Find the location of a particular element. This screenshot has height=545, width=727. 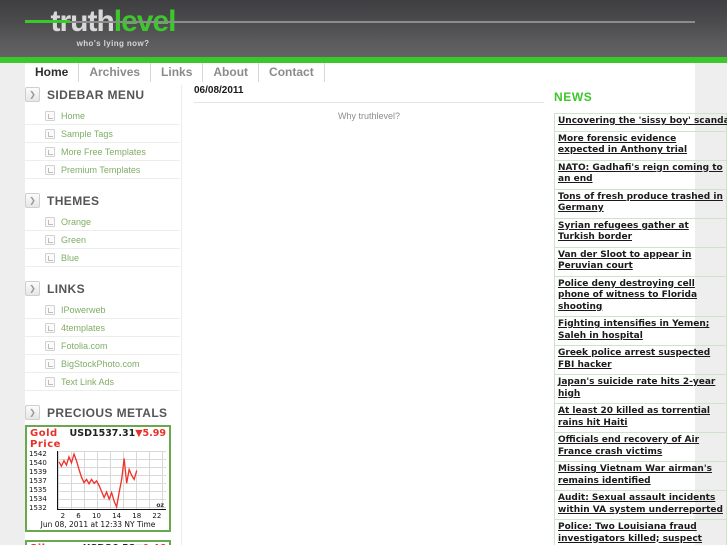

list-item: Blue is located at coordinates (102, 258).